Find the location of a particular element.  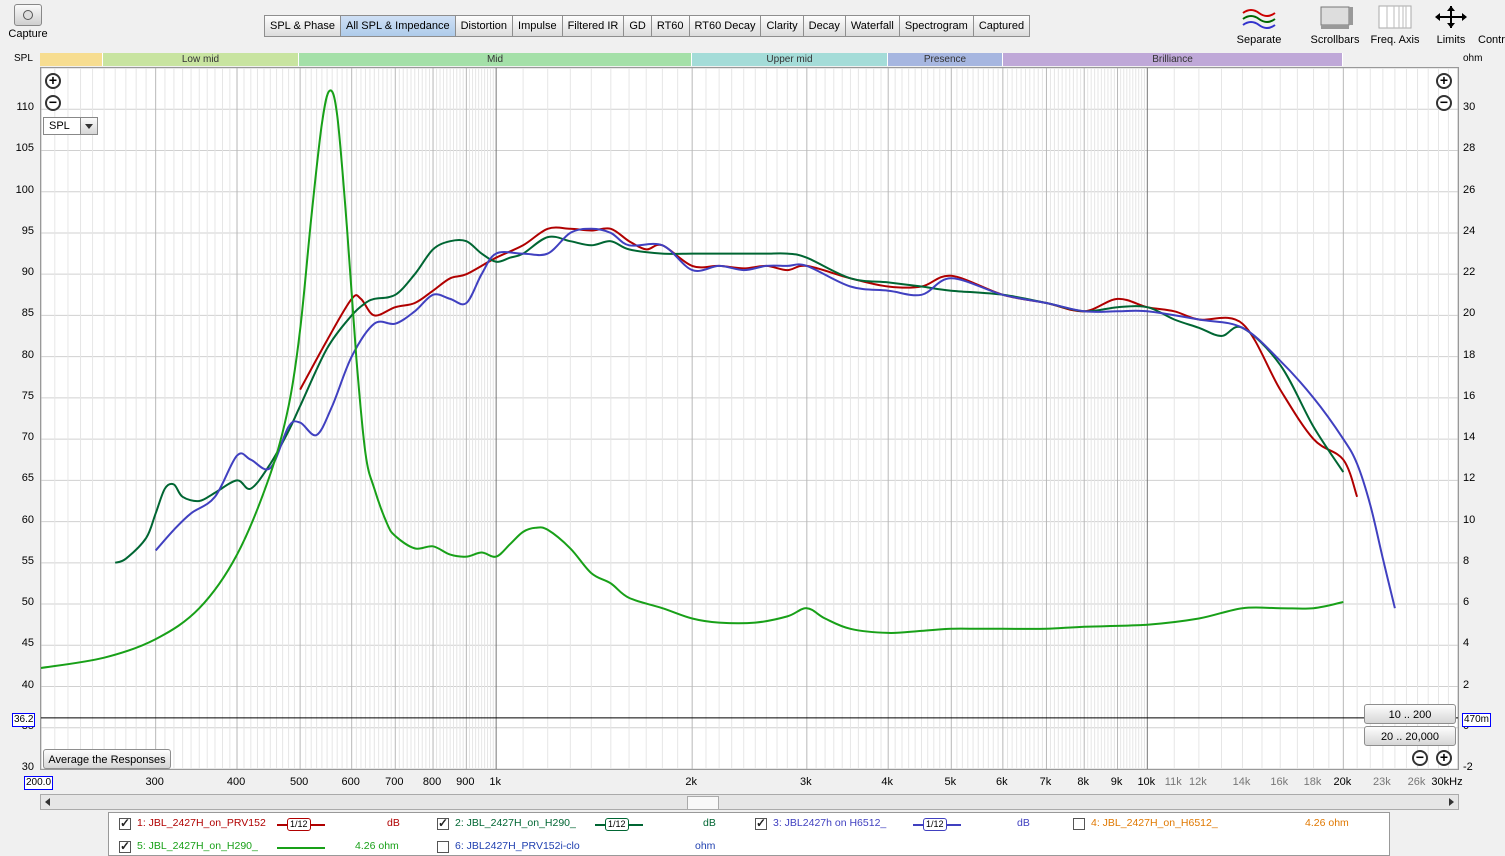

x-tick-label: 16k is located at coordinates (1279, 782).